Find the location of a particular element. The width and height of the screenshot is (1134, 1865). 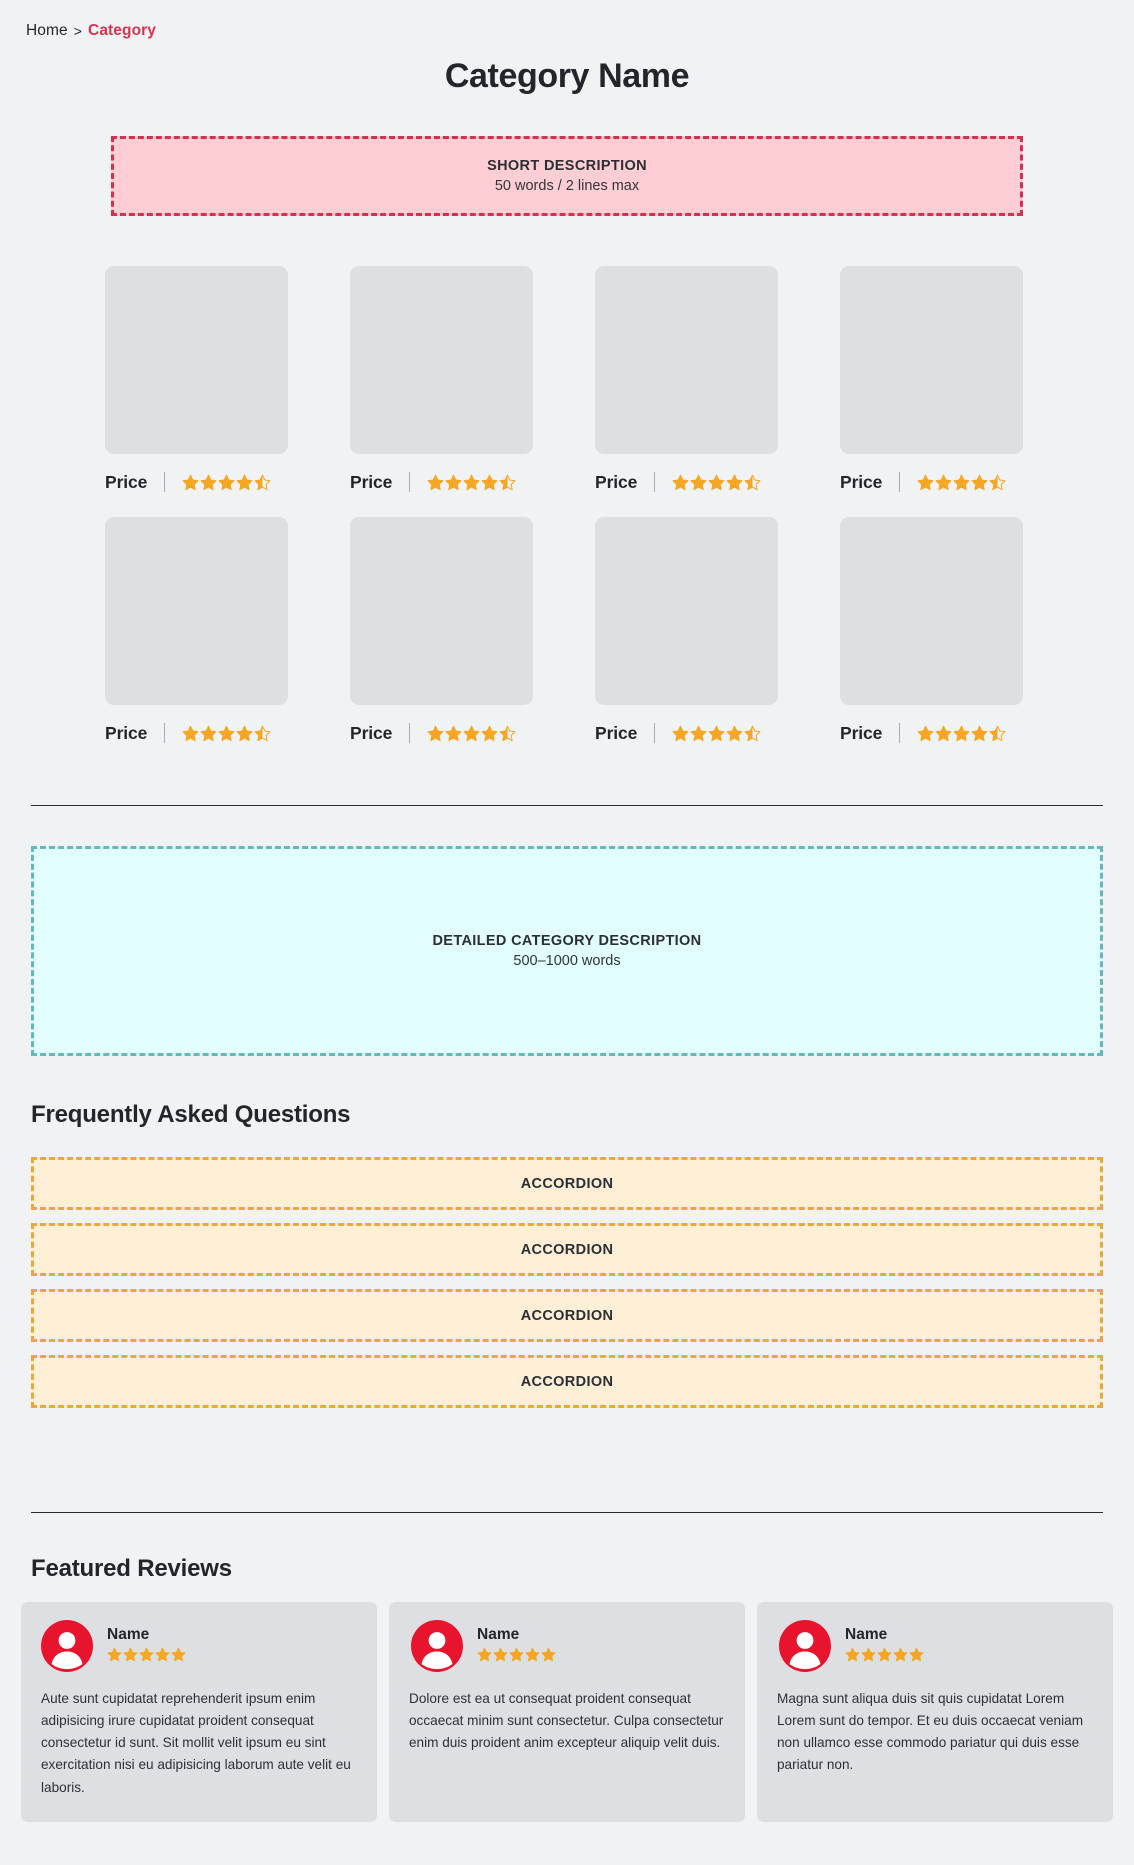

detailed-description-title: DETAILED CATEGORY DESCRIPTION is located at coordinates (567, 941).